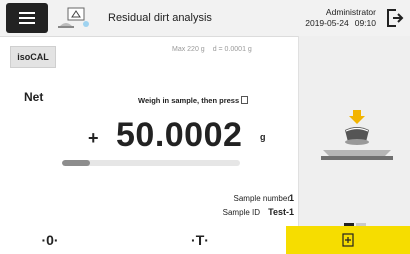 The width and height of the screenshot is (410, 254). Describe the element at coordinates (200, 240) in the screenshot. I see `tare-button: ·T·` at that location.